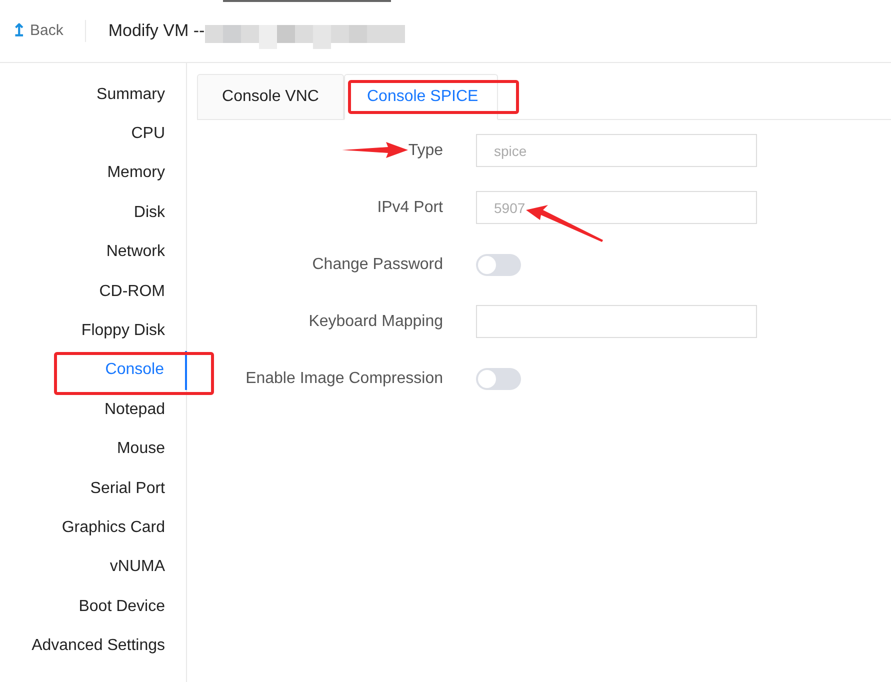 Image resolution: width=891 pixels, height=682 pixels. Describe the element at coordinates (132, 606) in the screenshot. I see `sidebar-item: Boot Device` at that location.